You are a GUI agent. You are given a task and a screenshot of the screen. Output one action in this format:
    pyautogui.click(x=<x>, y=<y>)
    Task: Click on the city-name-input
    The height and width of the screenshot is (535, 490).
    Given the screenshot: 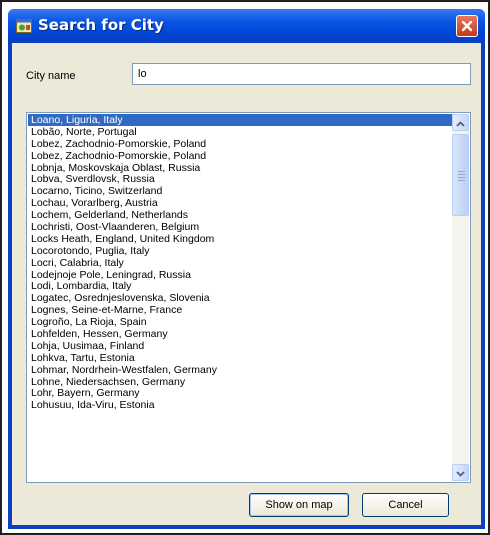 What is the action you would take?
    pyautogui.click(x=301, y=74)
    